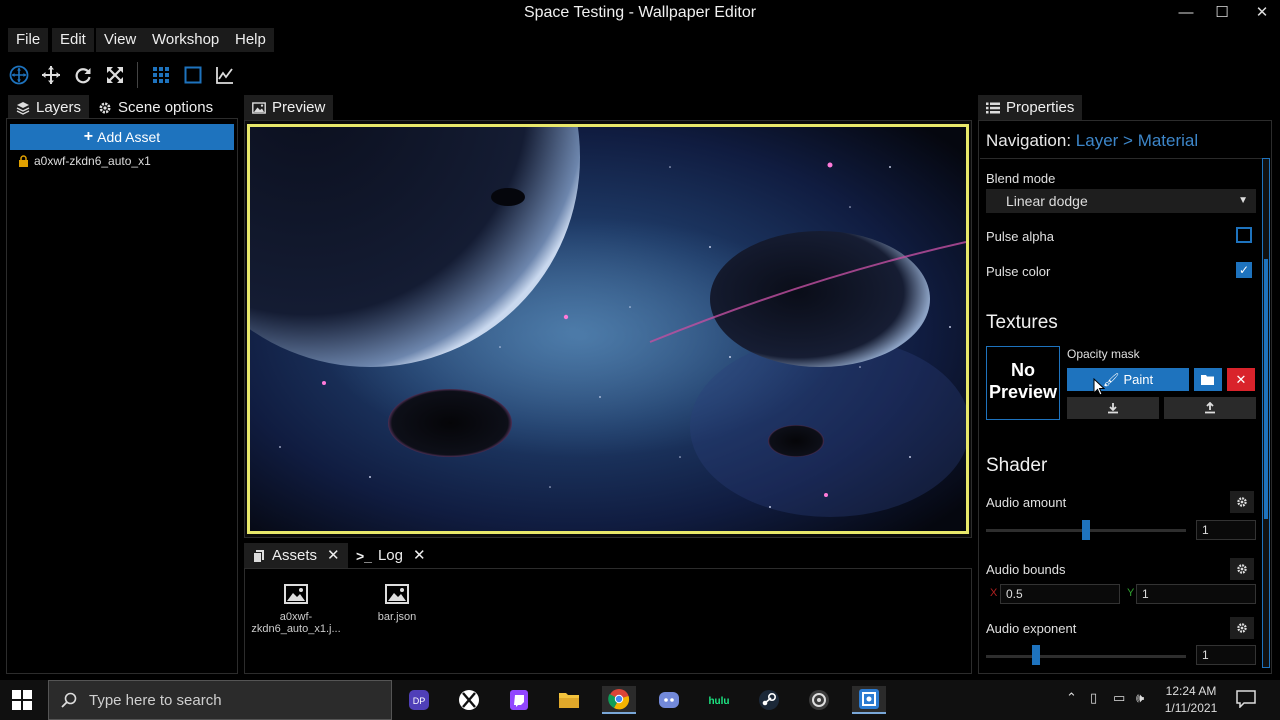 This screenshot has height=720, width=1280. I want to click on folder-icon, so click(569, 700).